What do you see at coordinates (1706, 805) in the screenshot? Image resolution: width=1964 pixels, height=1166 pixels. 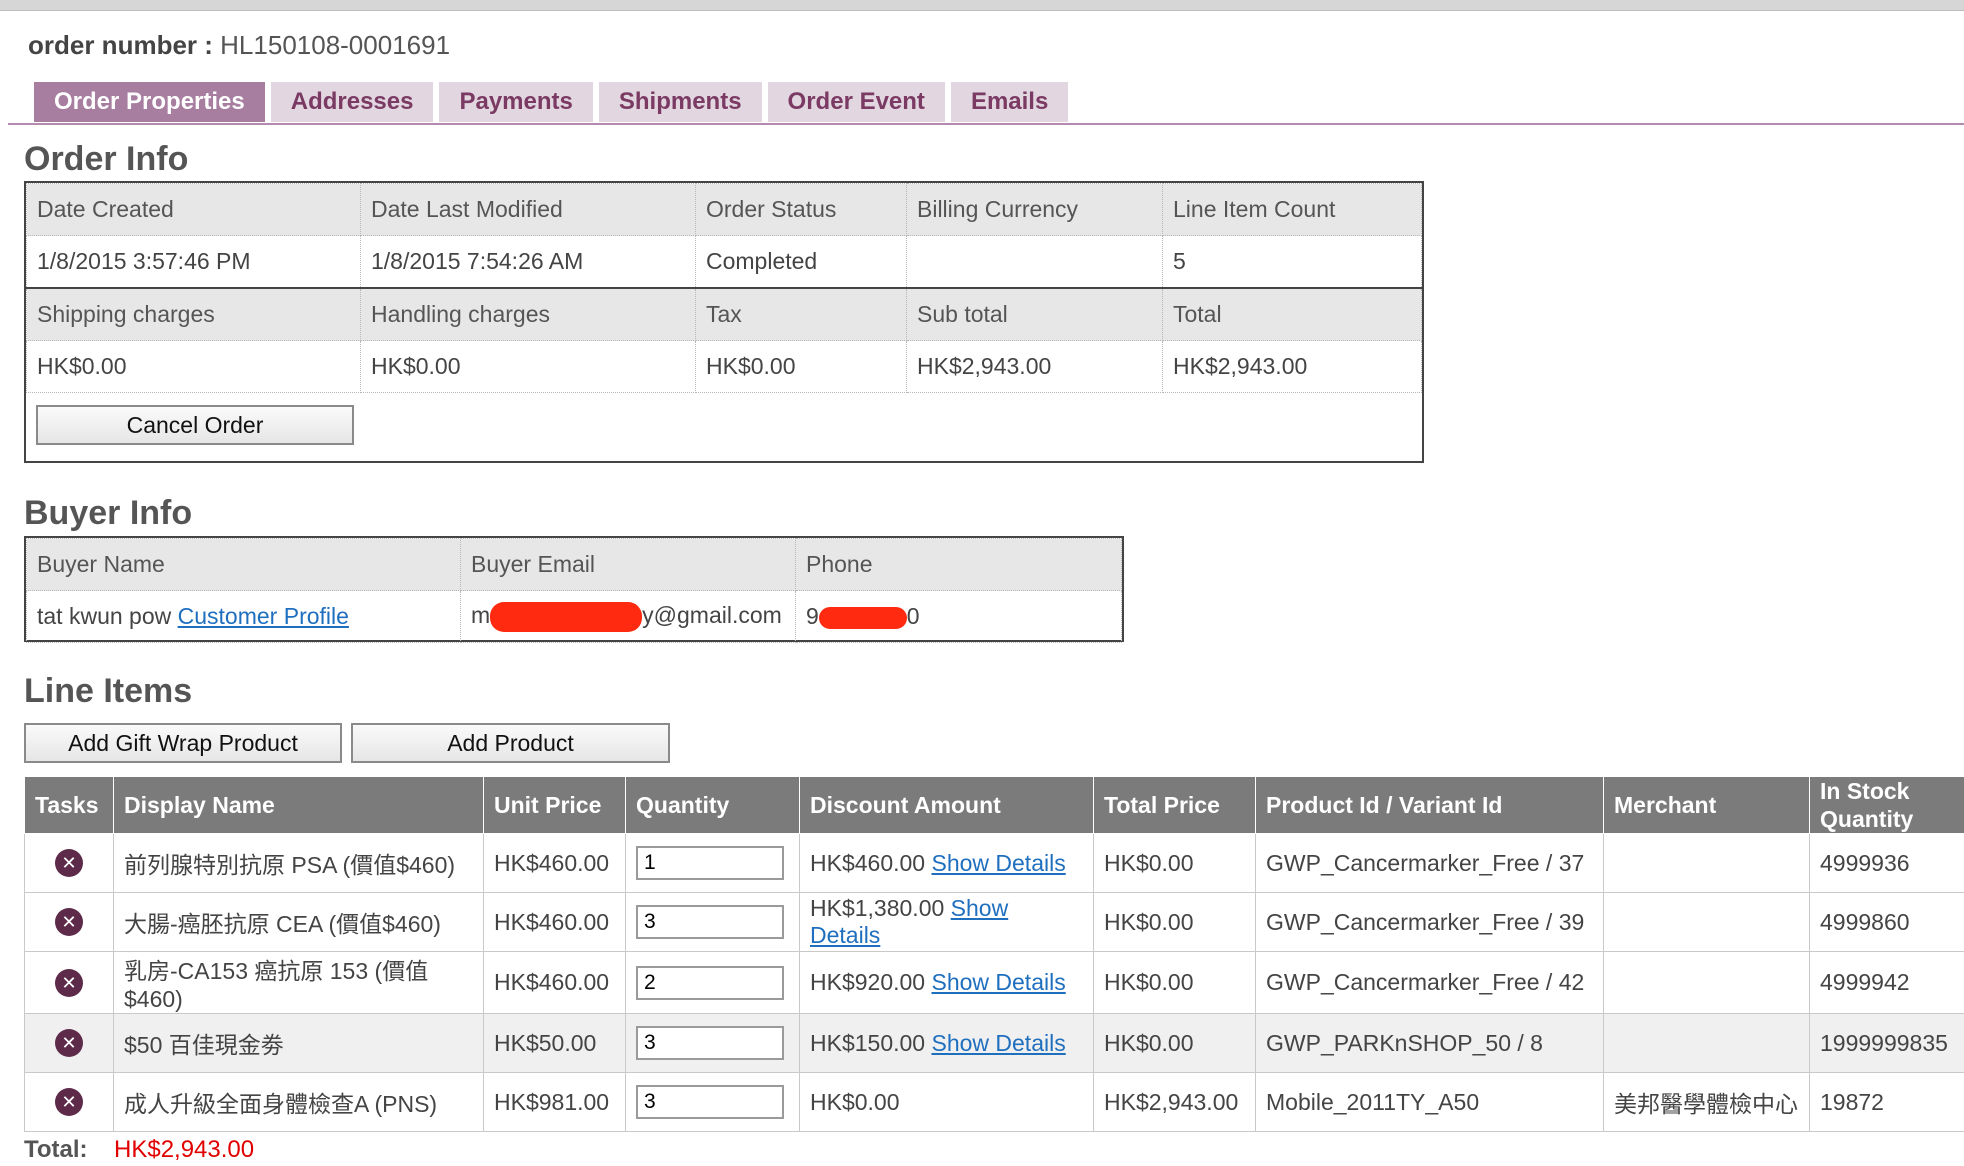 I see `header-merchant: Merchant` at bounding box center [1706, 805].